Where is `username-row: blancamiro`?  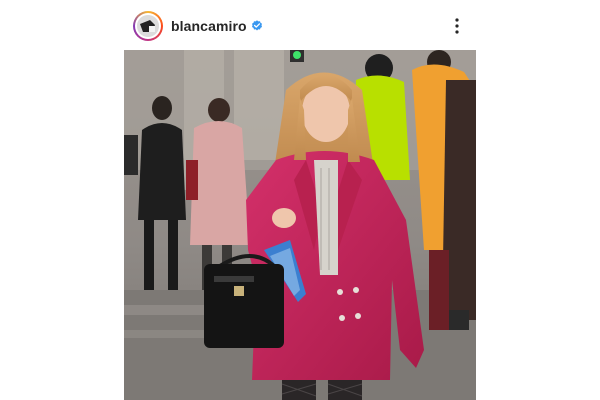
username-row: blancamiro is located at coordinates (217, 26).